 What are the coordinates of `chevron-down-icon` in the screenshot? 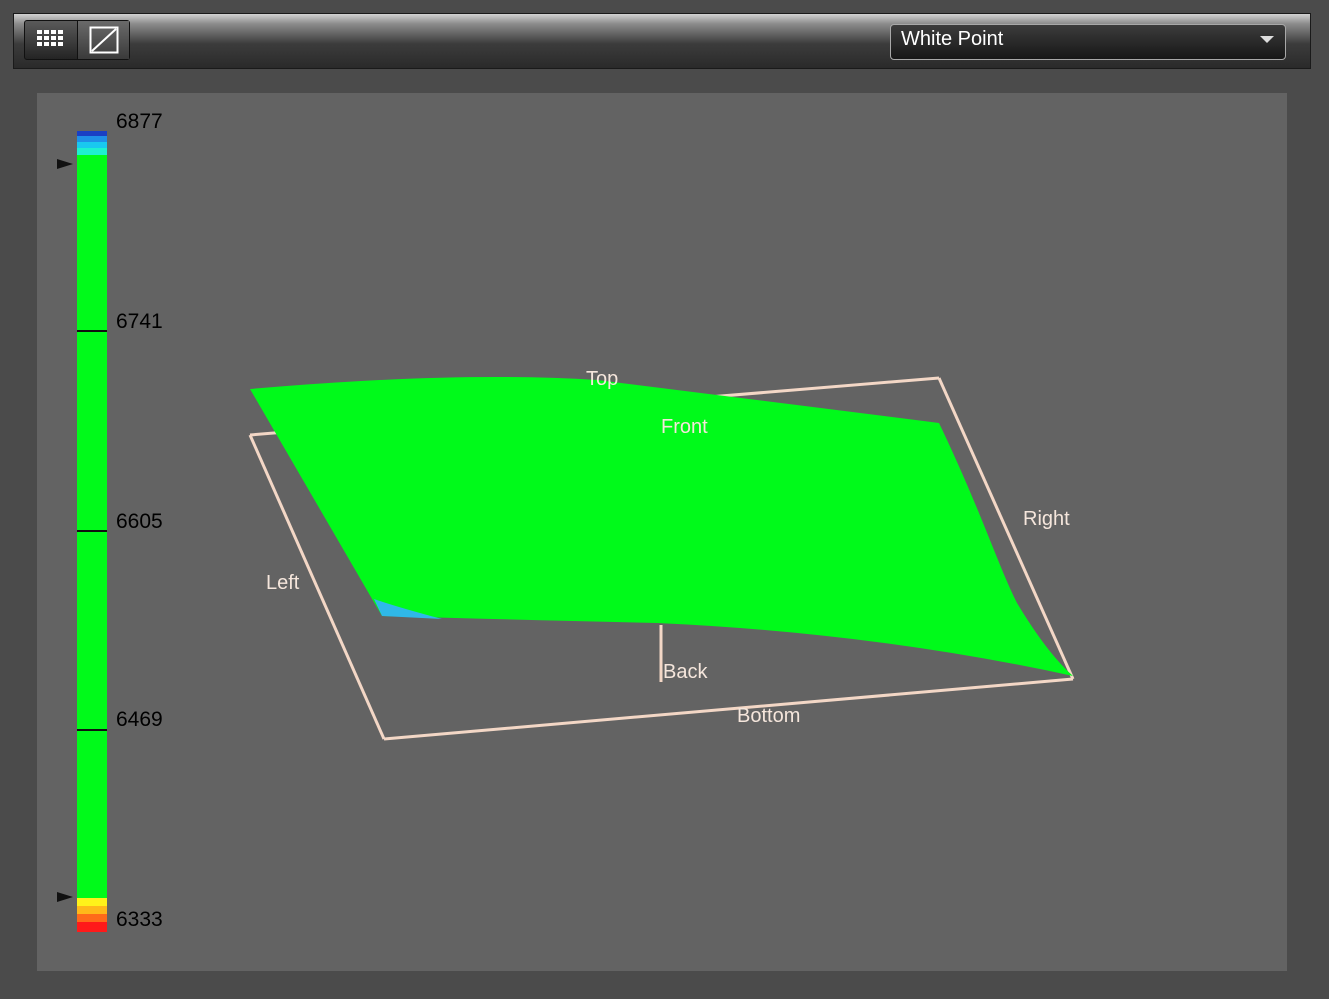 It's located at (1267, 39).